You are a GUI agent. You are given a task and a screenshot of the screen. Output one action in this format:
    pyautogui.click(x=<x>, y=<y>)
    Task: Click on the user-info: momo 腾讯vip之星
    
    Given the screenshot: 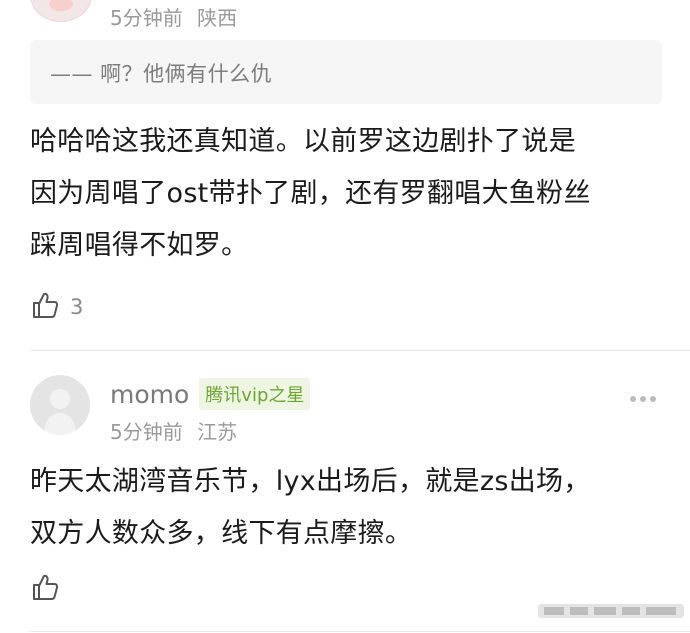 What is the action you would take?
    pyautogui.click(x=210, y=394)
    